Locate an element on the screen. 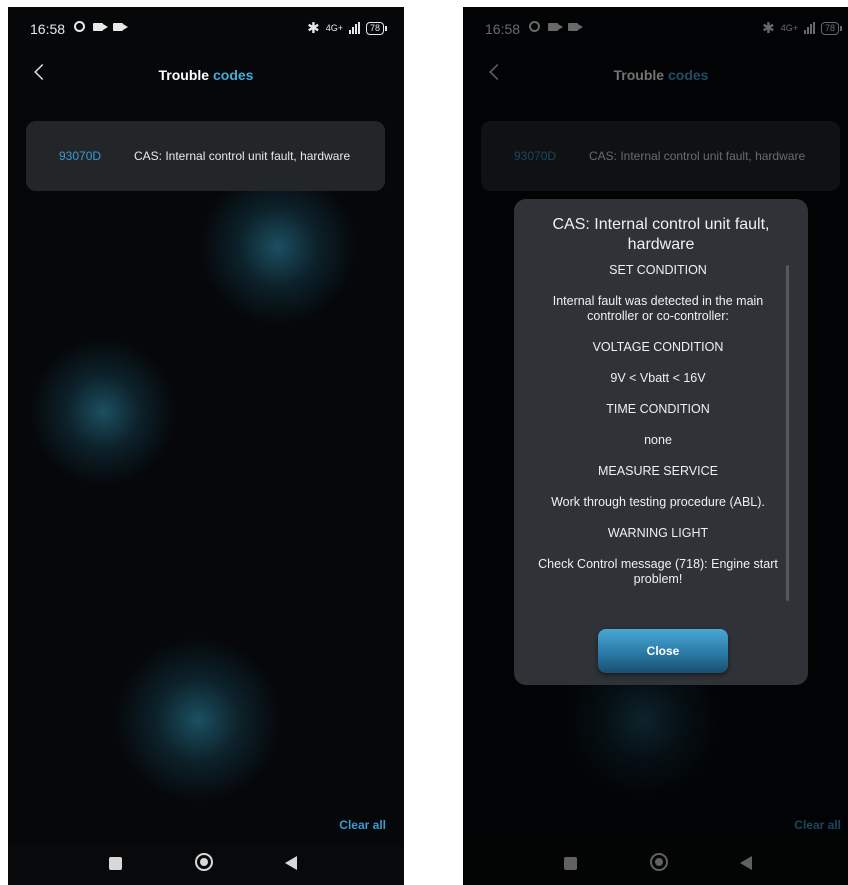 This screenshot has height=885, width=848. back-triangle-icon is located at coordinates (291, 863).